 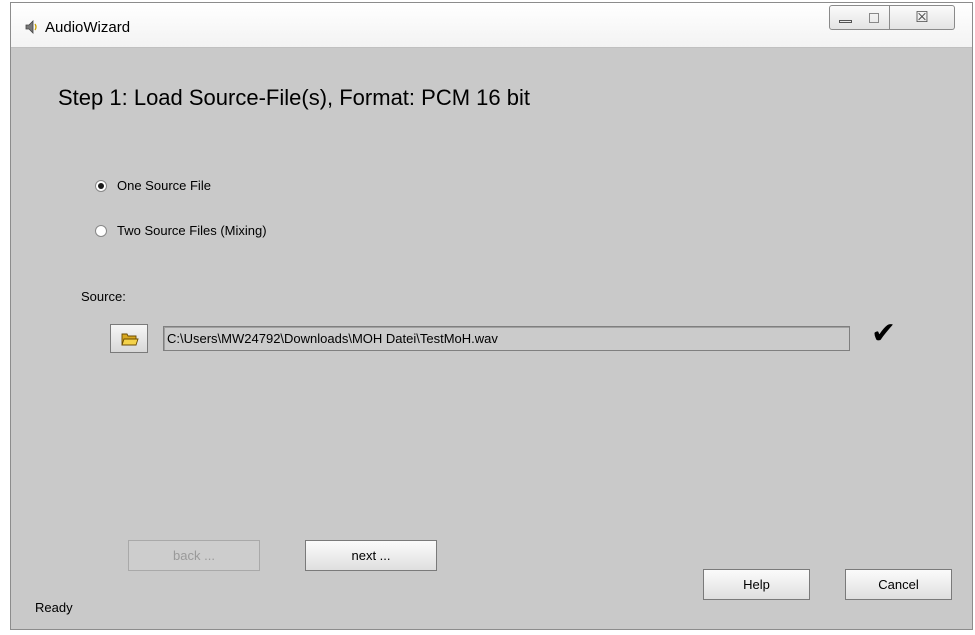 What do you see at coordinates (54, 607) in the screenshot?
I see `status-text: Ready` at bounding box center [54, 607].